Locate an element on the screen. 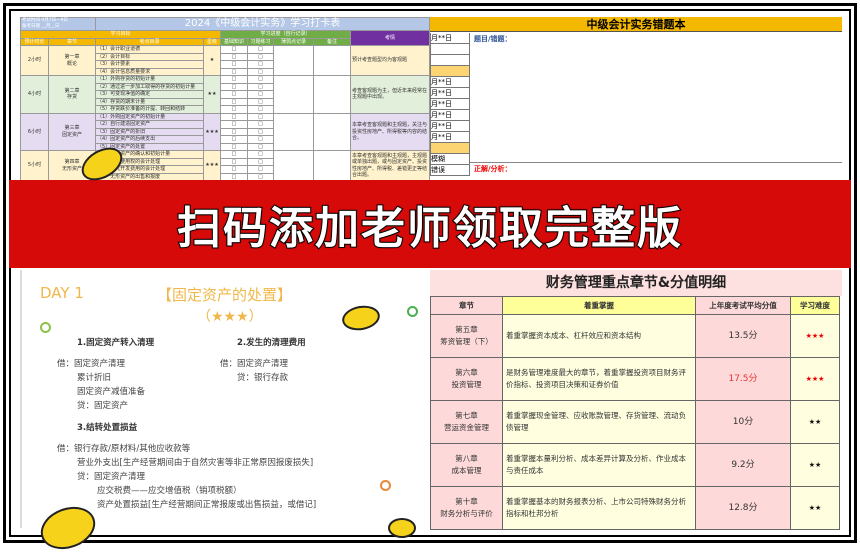 This screenshot has width=860, height=556. chapter-cell: 第一章 概论 is located at coordinates (72, 60).